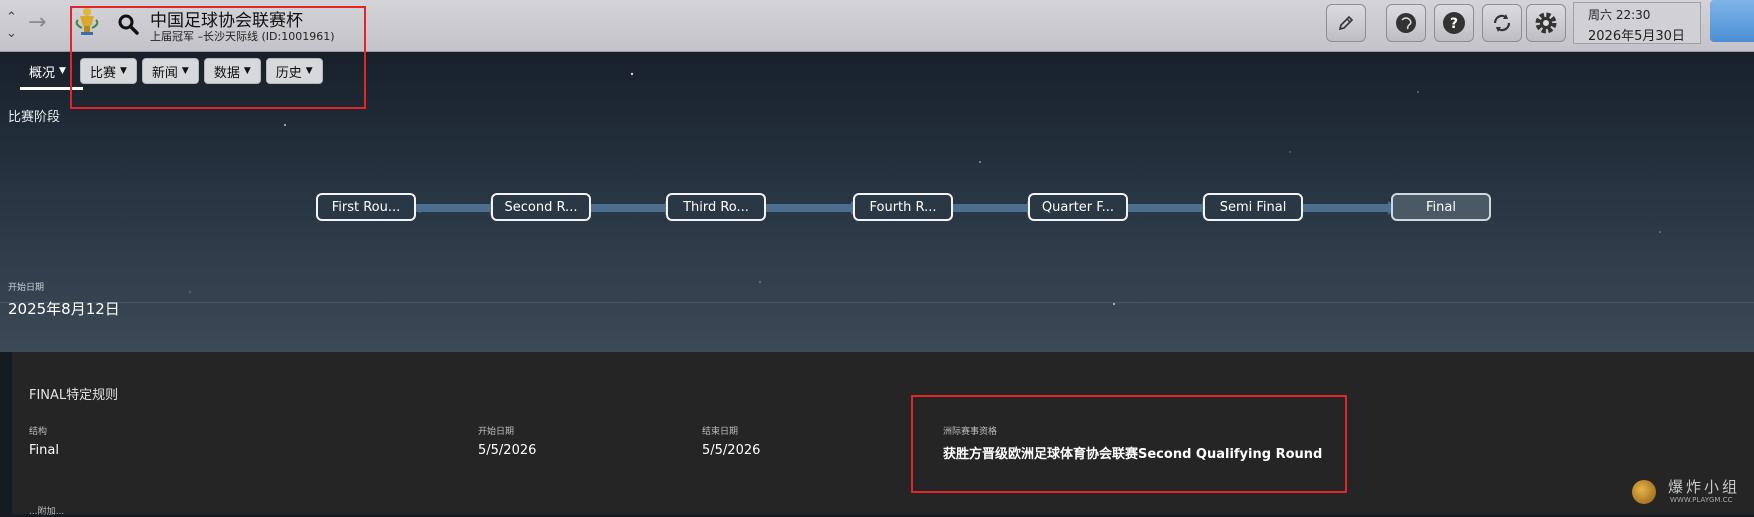 The height and width of the screenshot is (517, 1754). What do you see at coordinates (41, 23) in the screenshot?
I see `forward-arrow-icon: →` at bounding box center [41, 23].